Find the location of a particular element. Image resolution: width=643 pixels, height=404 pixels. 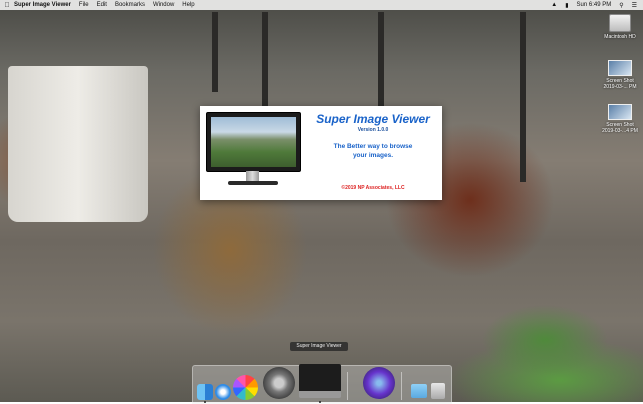

desktop-icon-screenshot-1: Screen Shot 2019-03-... PM is located at coordinates (620, 75).